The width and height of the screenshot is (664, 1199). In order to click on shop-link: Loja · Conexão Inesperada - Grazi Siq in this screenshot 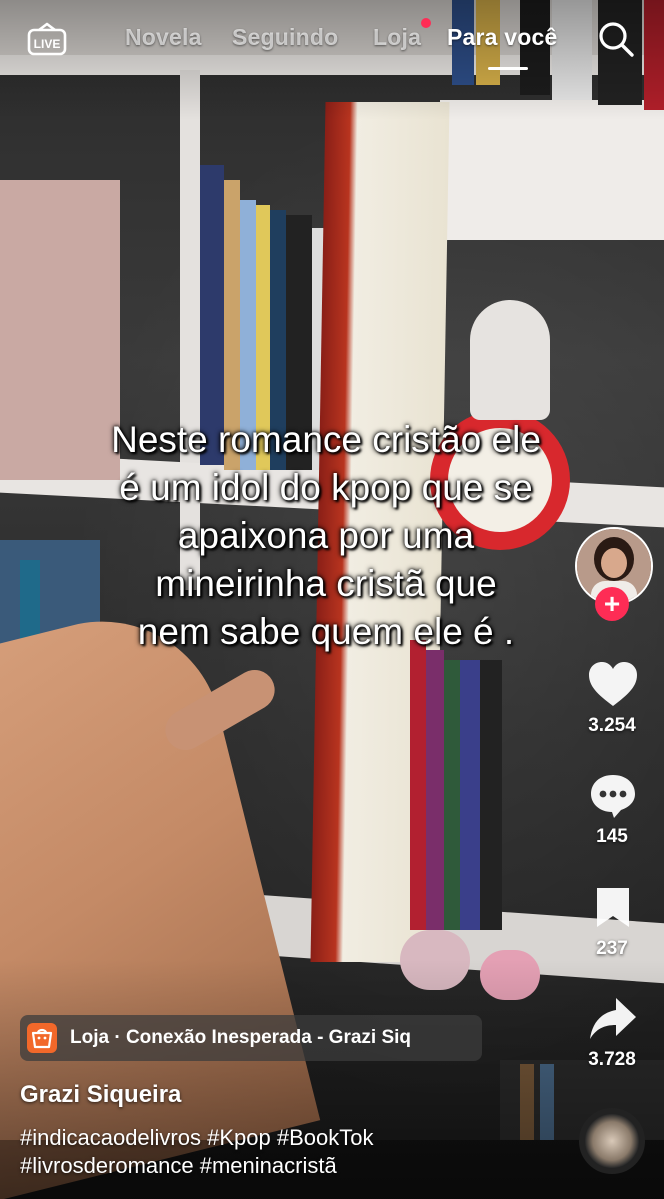, I will do `click(251, 1038)`.